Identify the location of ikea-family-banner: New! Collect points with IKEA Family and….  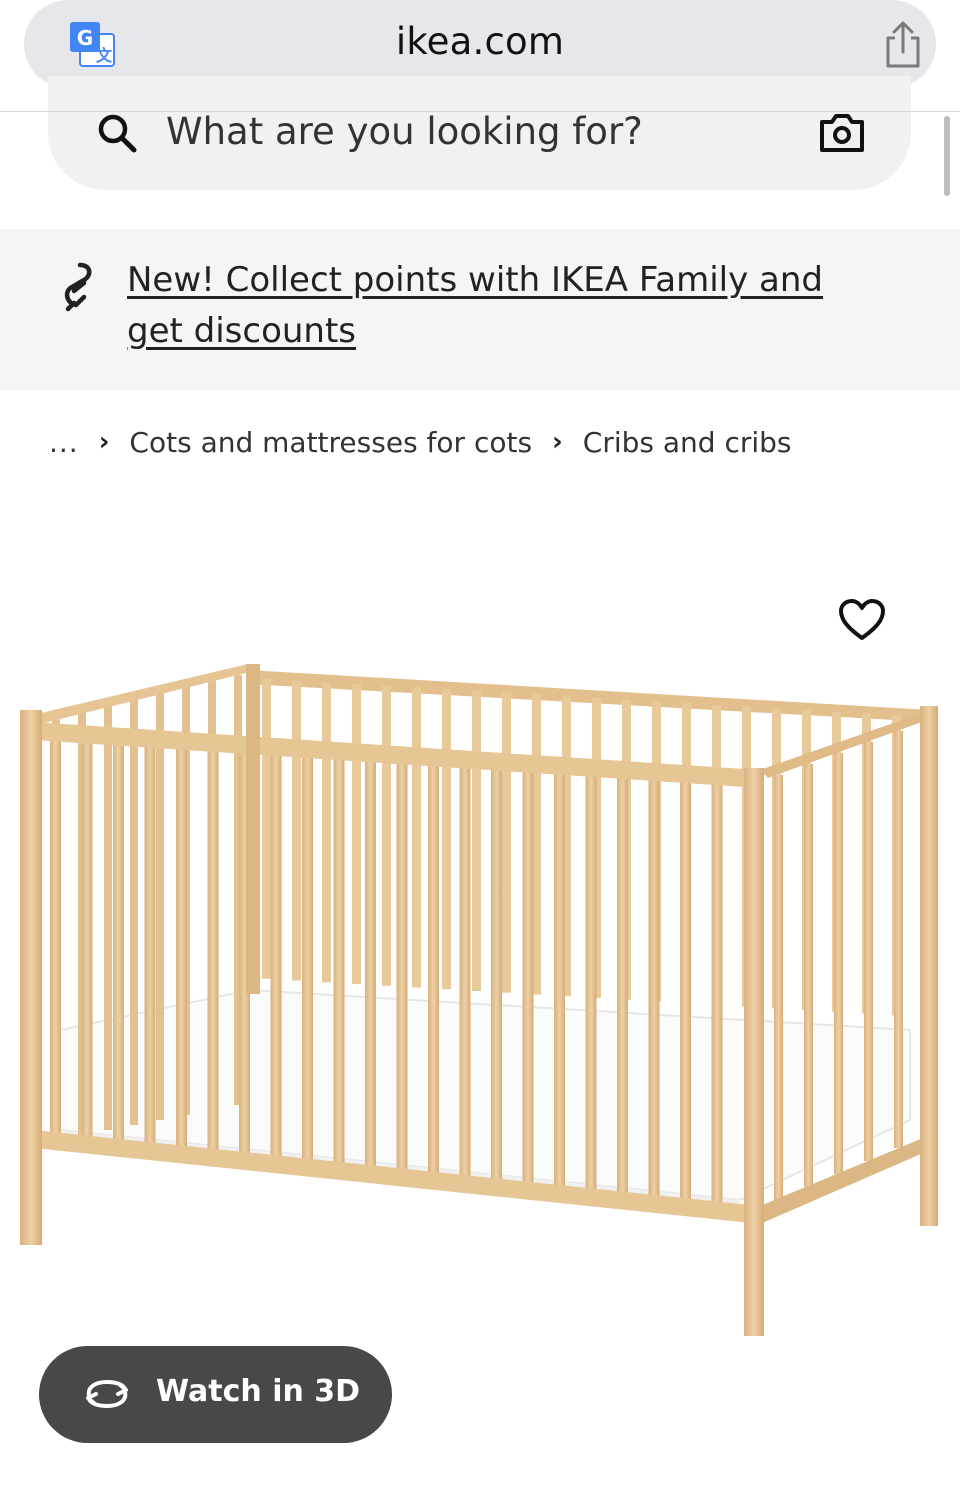
(480, 309).